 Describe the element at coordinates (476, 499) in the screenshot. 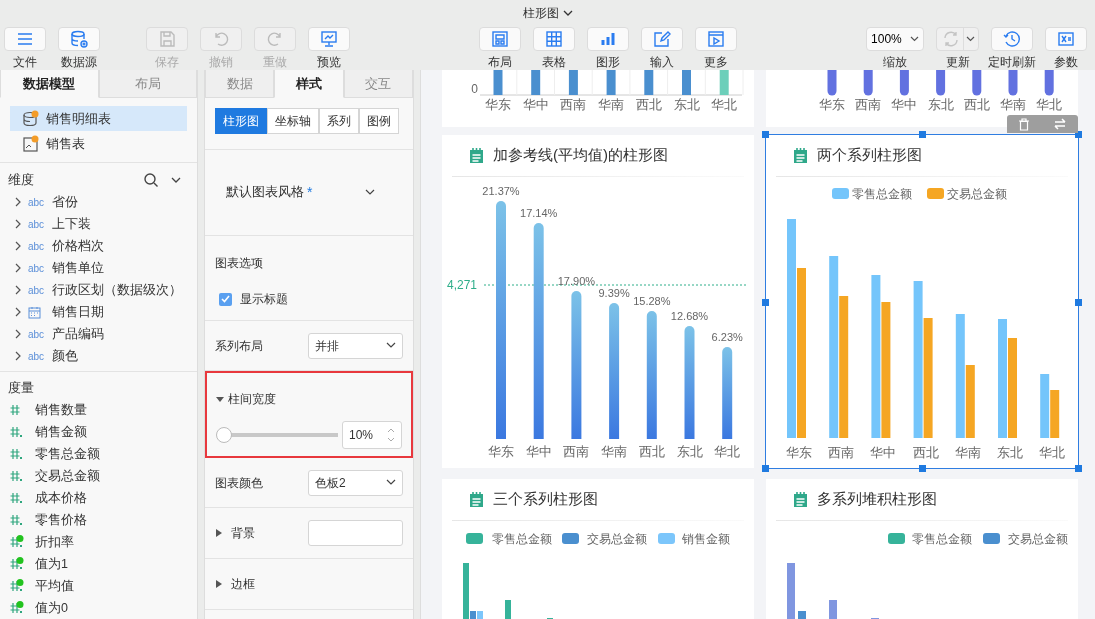

I see `notepad-icon` at that location.